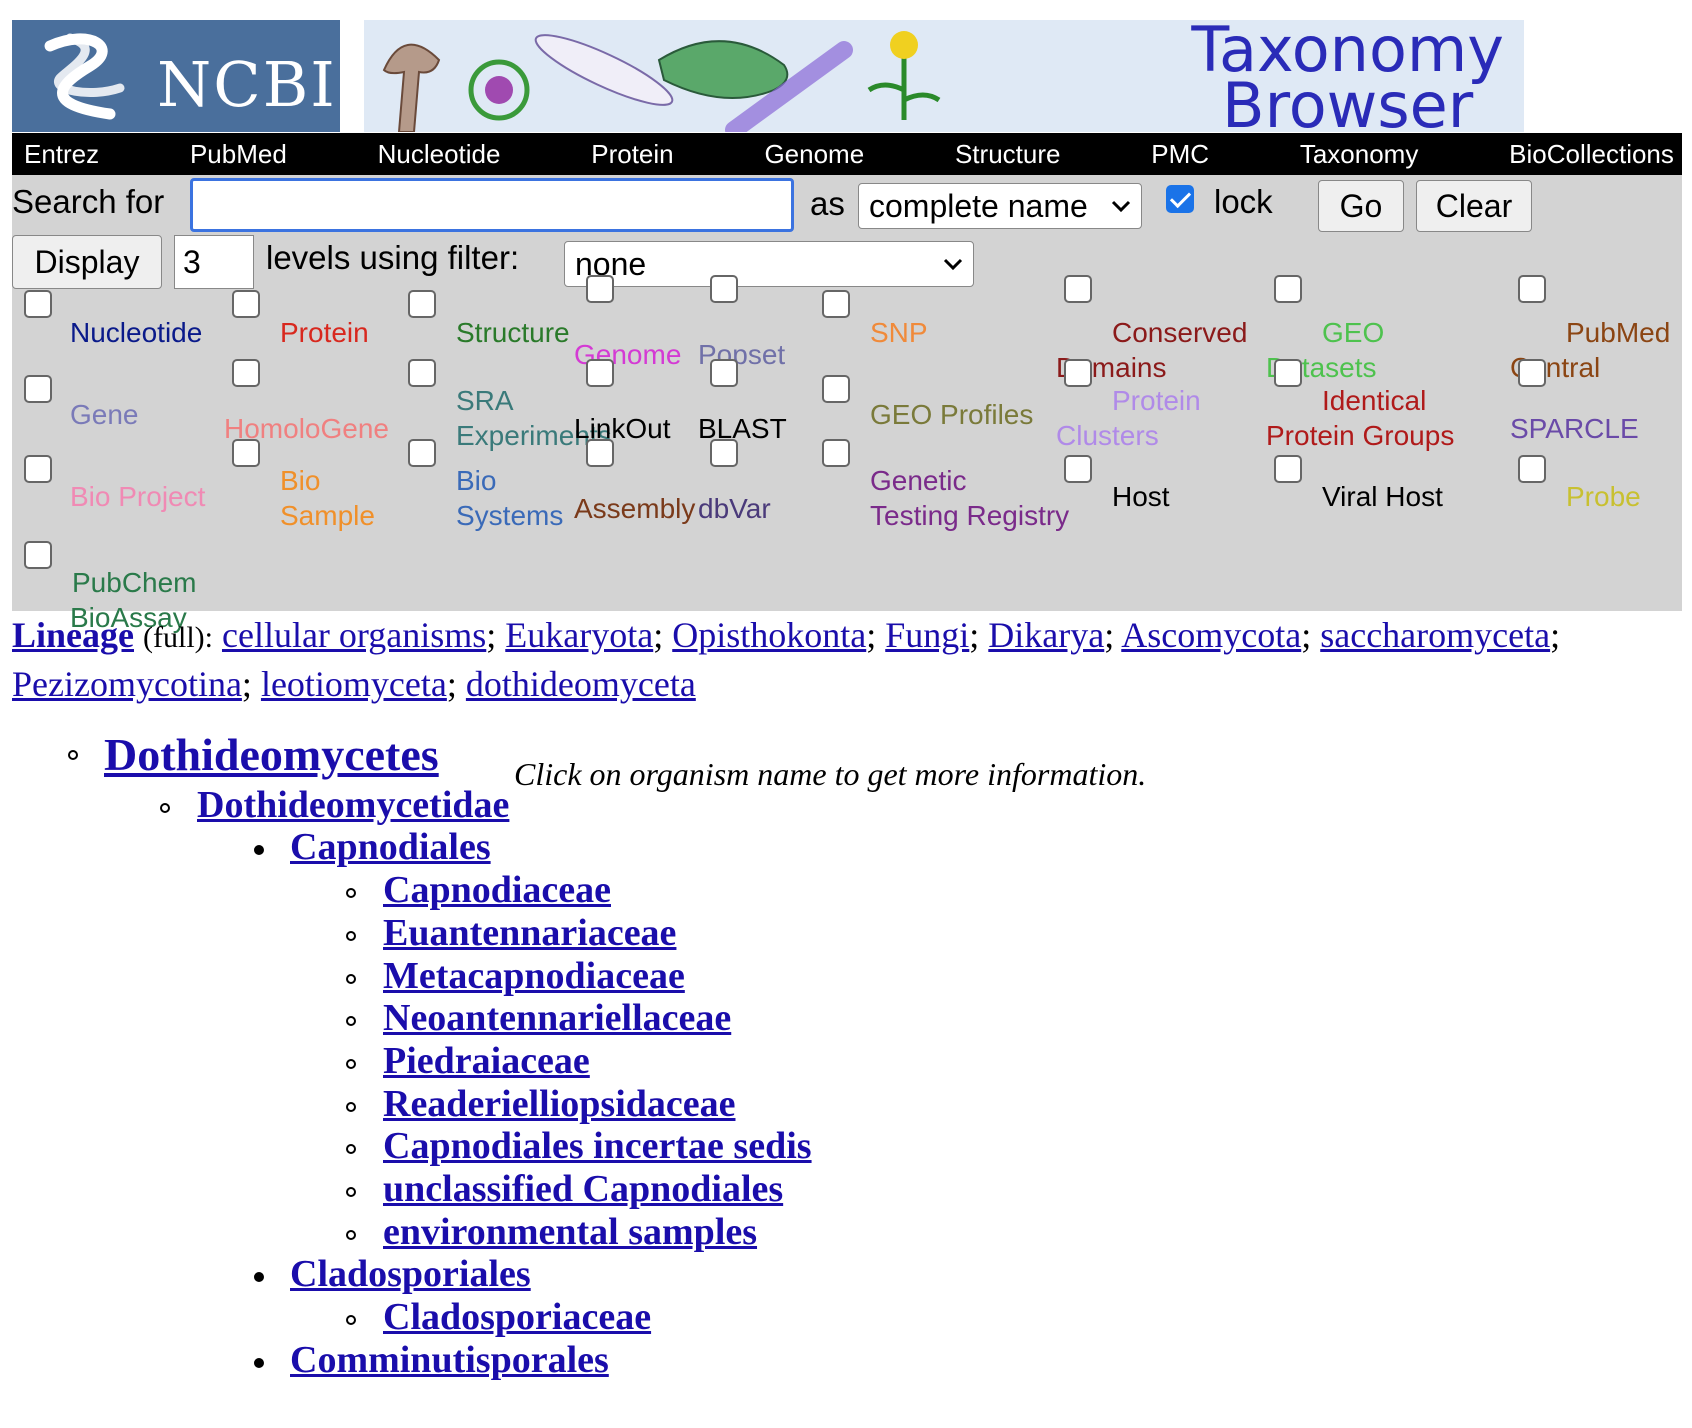 This screenshot has height=1428, width=1692. Describe the element at coordinates (497, 890) in the screenshot. I see `tree-node-capnodiaceae: Capnodiaceae` at that location.